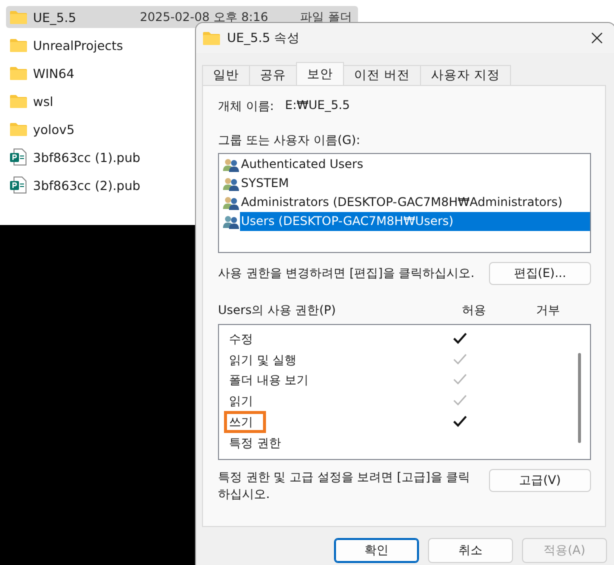 Image resolution: width=614 pixels, height=565 pixels. What do you see at coordinates (317, 106) in the screenshot?
I see `object-name: E:₩UE_5.5` at bounding box center [317, 106].